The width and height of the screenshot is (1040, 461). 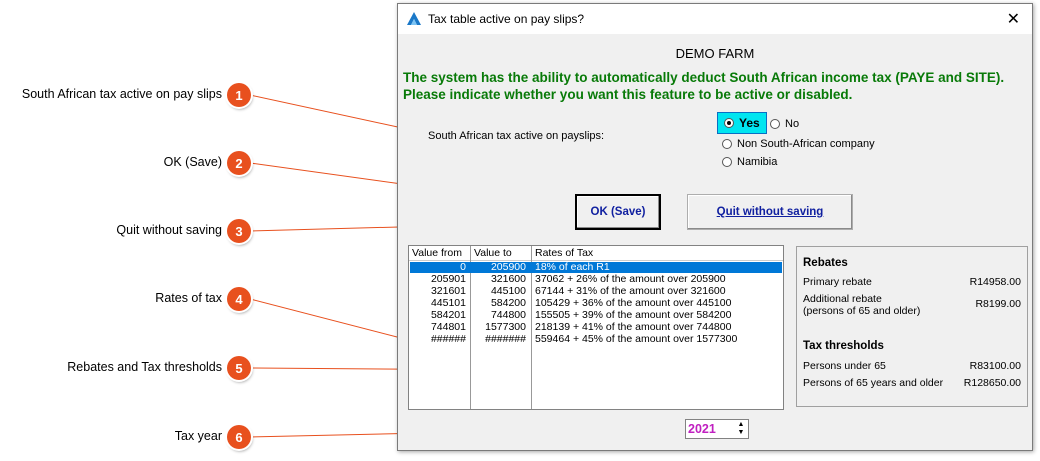 I want to click on callout-label-1: South African tax active on pay slips, so click(x=121, y=94).